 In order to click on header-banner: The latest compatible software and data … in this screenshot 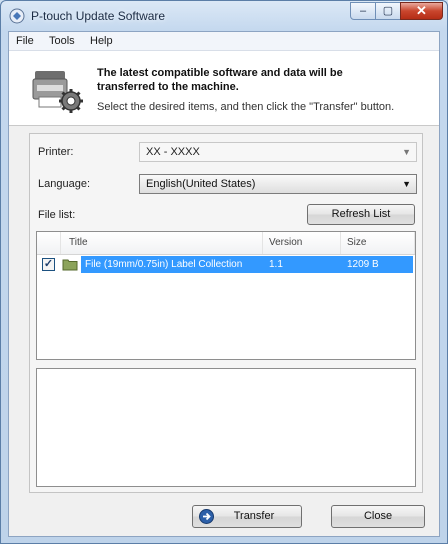, I will do `click(224, 88)`.